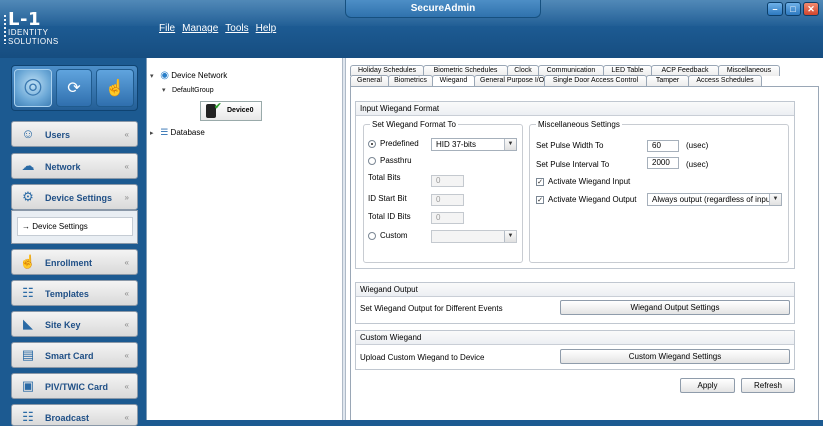  I want to click on tree-node-database: ▸ ☰ Database, so click(177, 132).